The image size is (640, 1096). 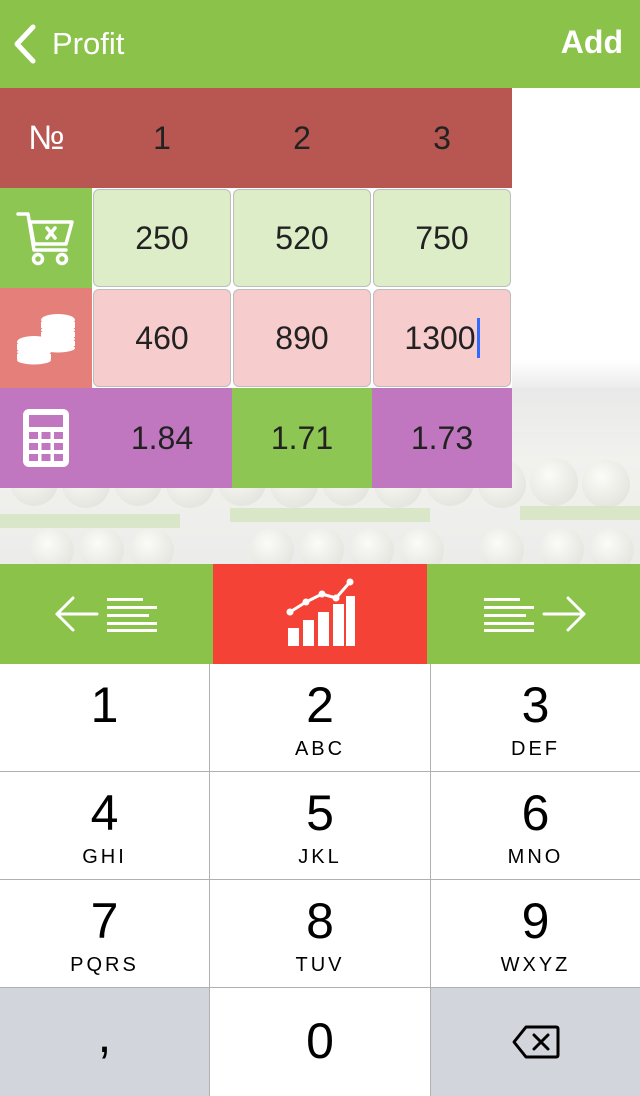 What do you see at coordinates (104, 705) in the screenshot?
I see `key-digit: 1` at bounding box center [104, 705].